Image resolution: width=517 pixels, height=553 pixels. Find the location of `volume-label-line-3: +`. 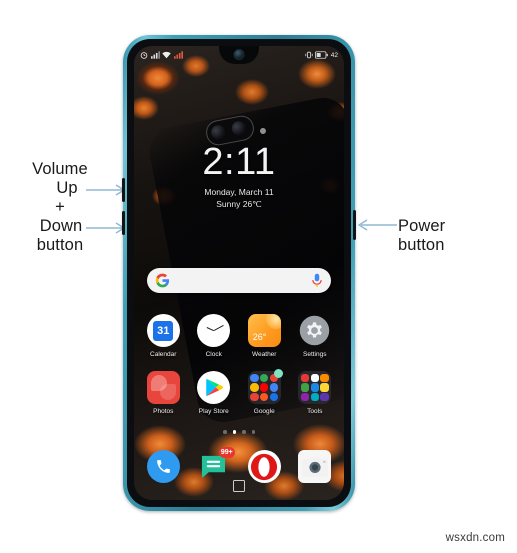

volume-label-line-3: + is located at coordinates (60, 207).